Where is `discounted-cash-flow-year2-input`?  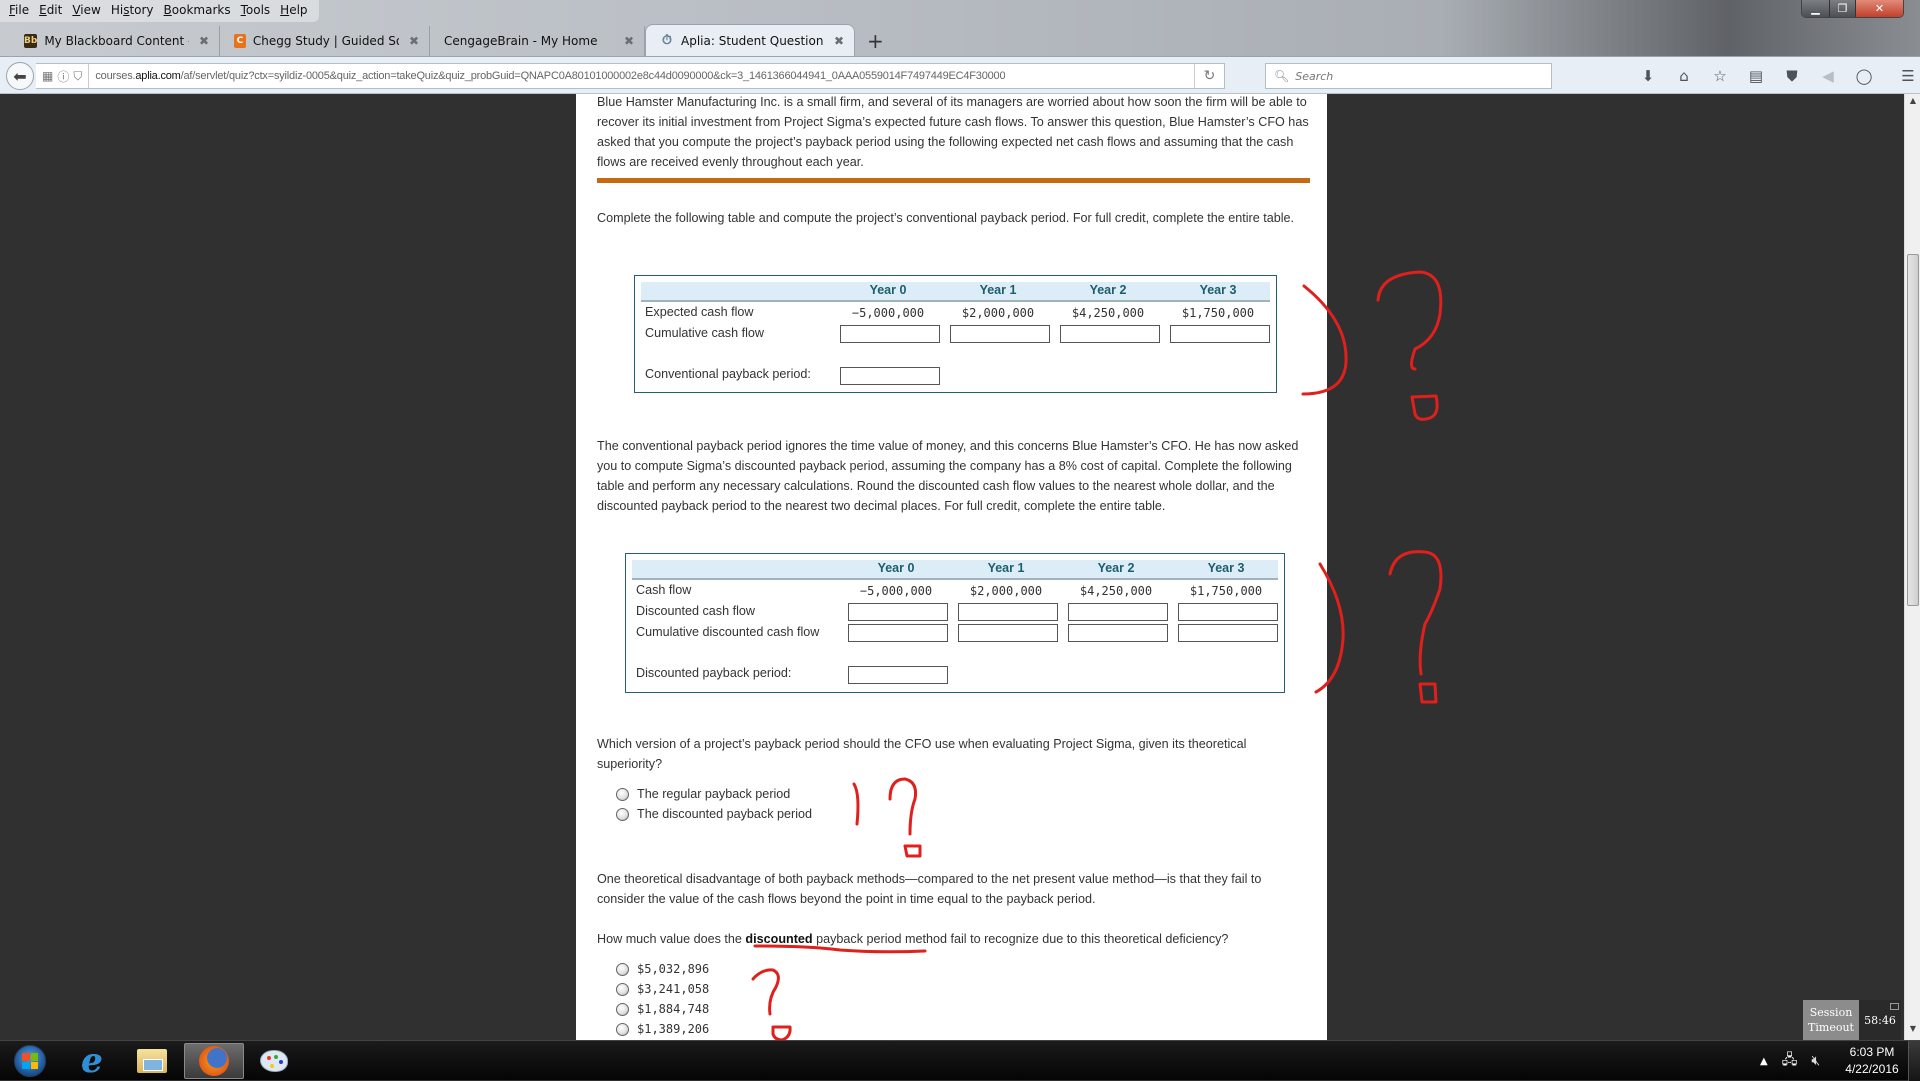
discounted-cash-flow-year2-input is located at coordinates (1118, 612).